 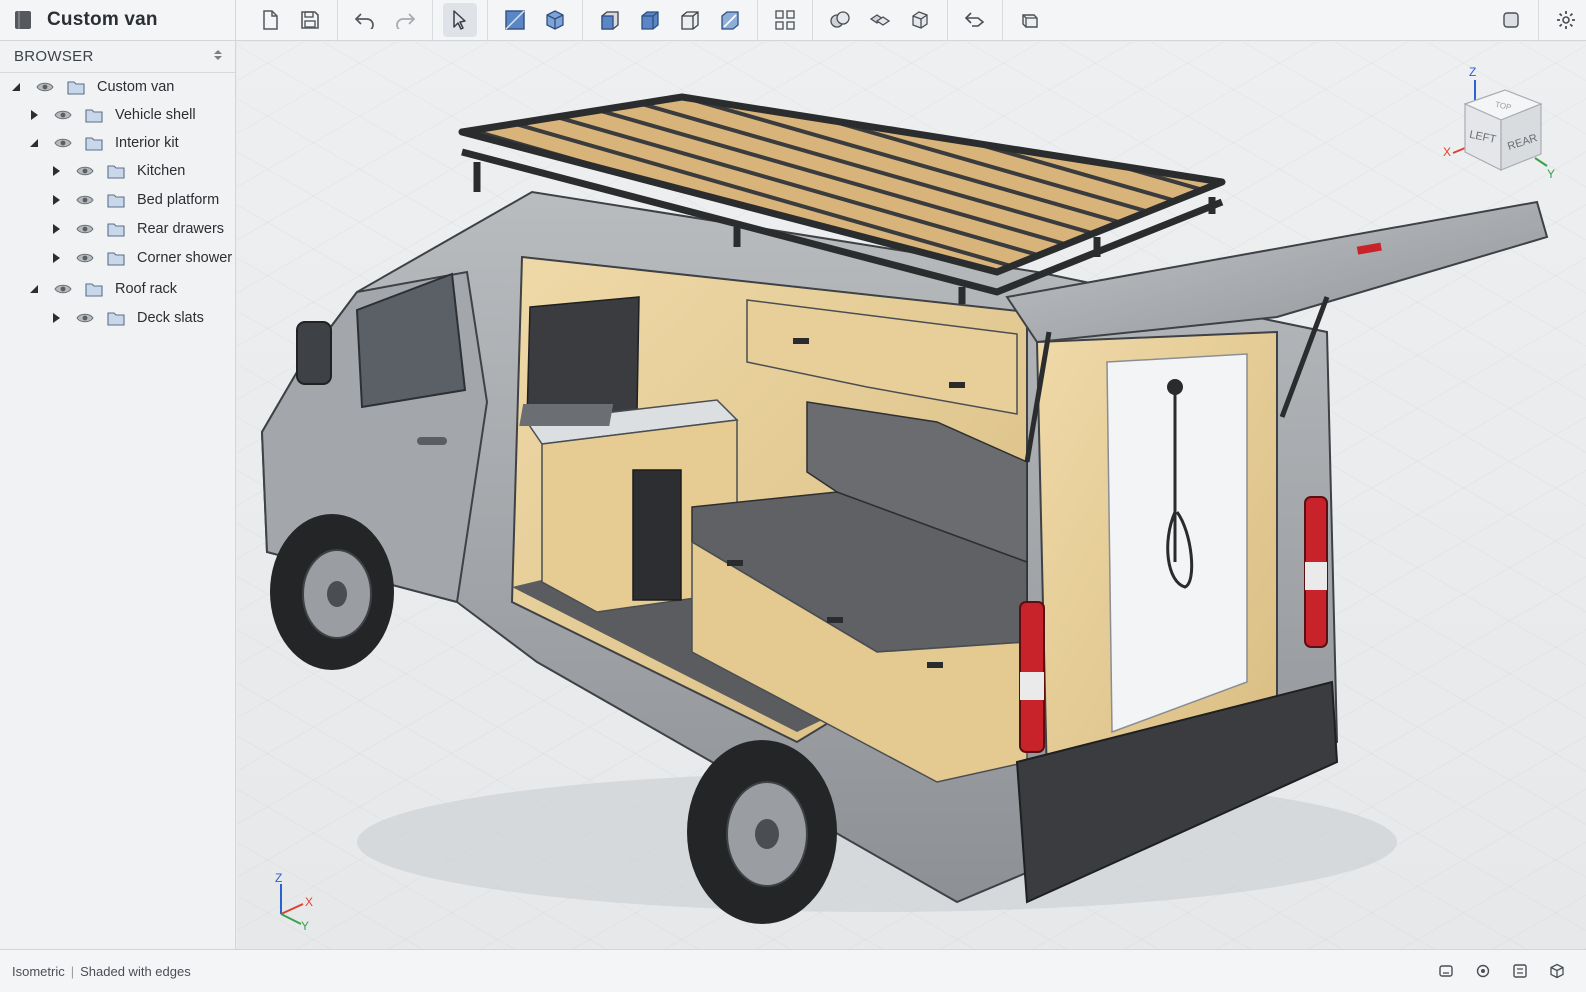 What do you see at coordinates (1520, 971) in the screenshot?
I see `zoom-window-icon` at bounding box center [1520, 971].